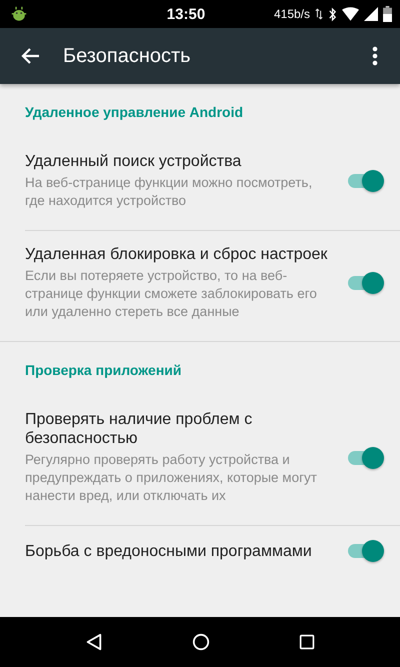  I want to click on back-triangle-icon, so click(93, 642).